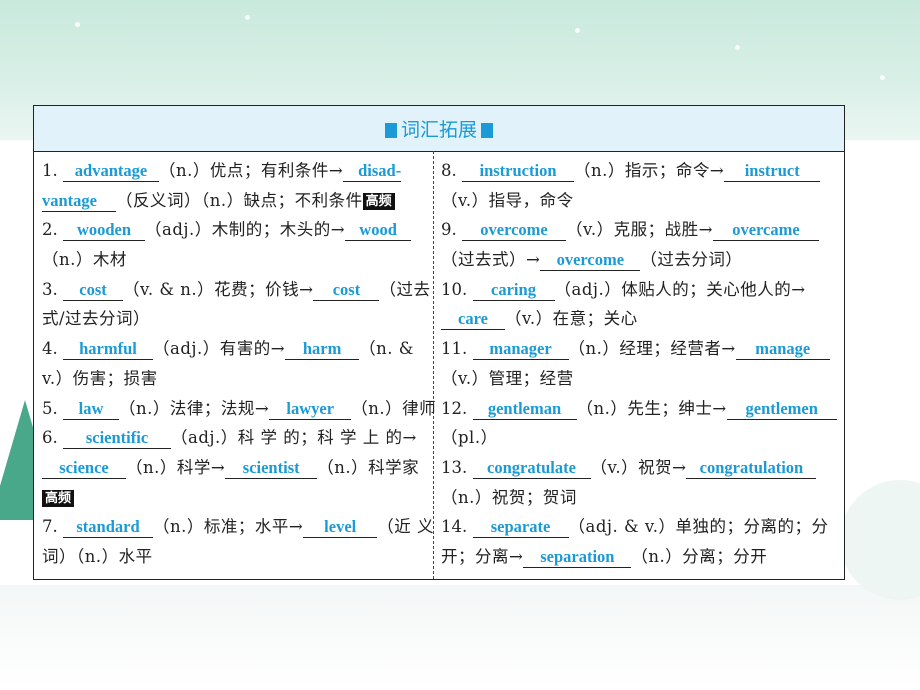 Image resolution: width=920 pixels, height=690 pixels. I want to click on answer-blank: cost, so click(346, 290).